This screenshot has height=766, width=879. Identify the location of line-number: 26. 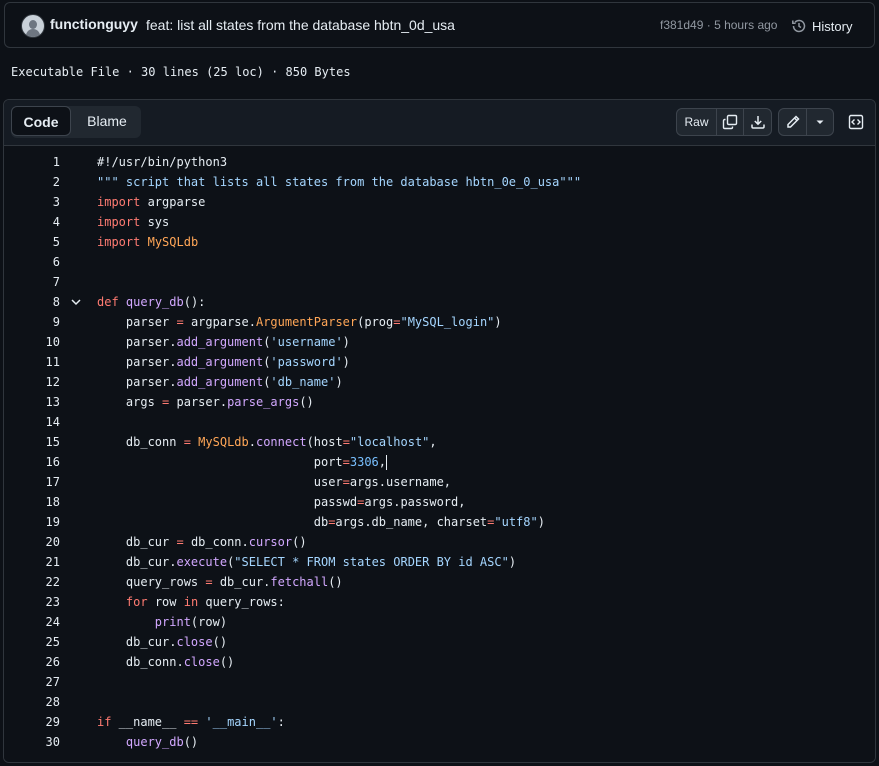
(32, 662).